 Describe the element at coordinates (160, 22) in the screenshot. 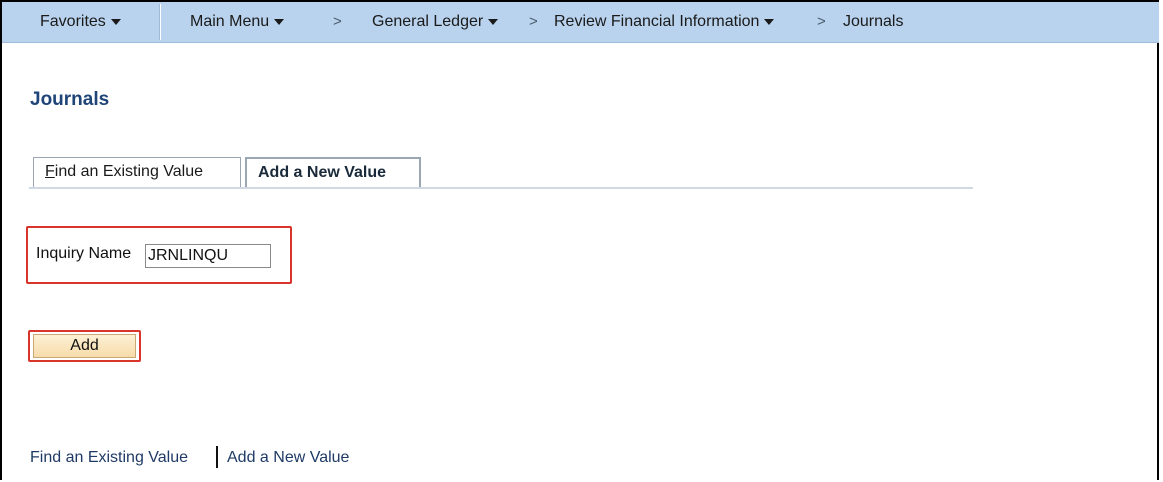

I see `nav-divider` at that location.